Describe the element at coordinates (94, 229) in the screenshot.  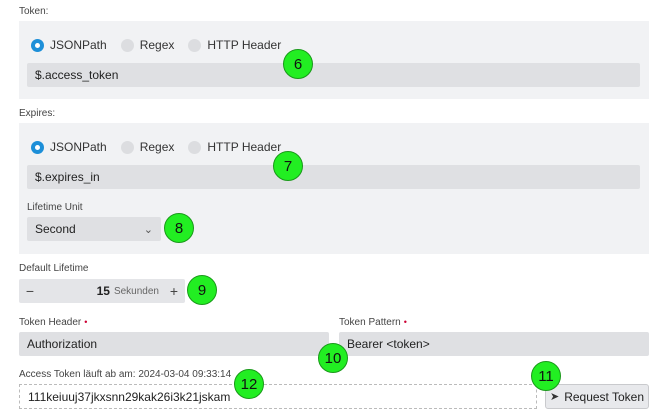
I see `lifetime-unit-select: Second ⌄` at that location.